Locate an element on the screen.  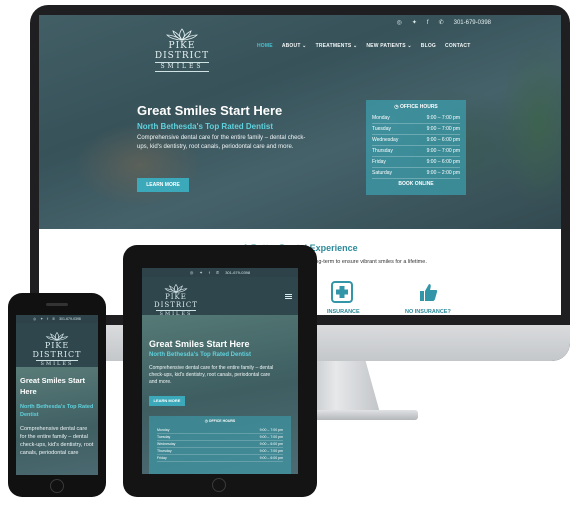
tablet-header: PIKE DISTRICT SMILES is located at coordinates (220, 297).